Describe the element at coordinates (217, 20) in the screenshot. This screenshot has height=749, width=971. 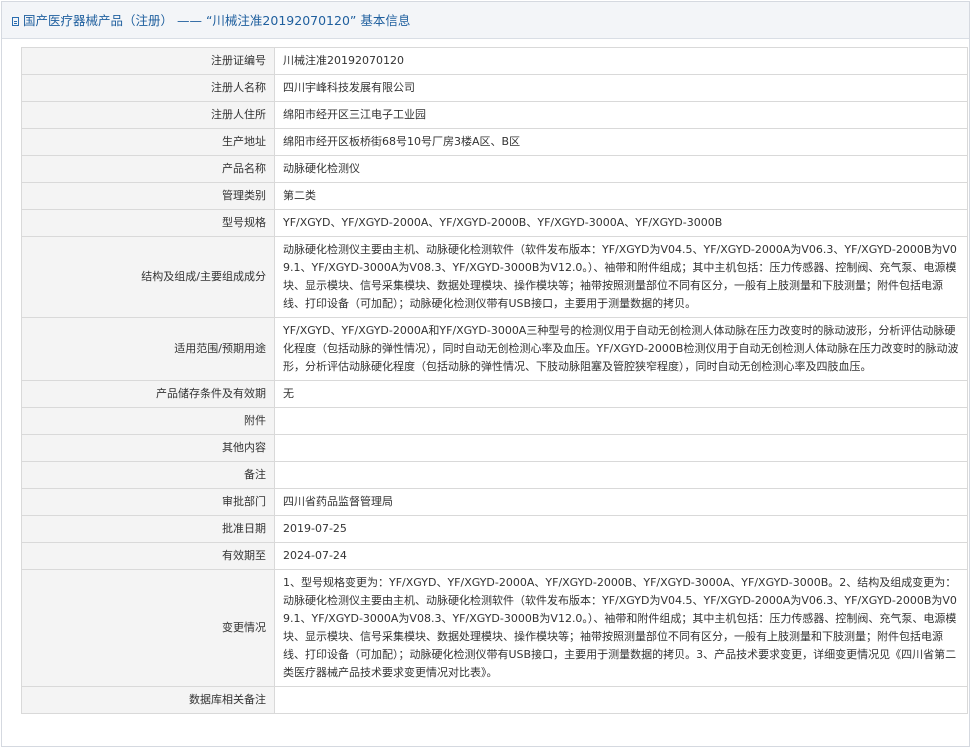
I see `page-title: 国产医疗器械产品（注册） —— “川械注准20192070120” 基本信息` at that location.